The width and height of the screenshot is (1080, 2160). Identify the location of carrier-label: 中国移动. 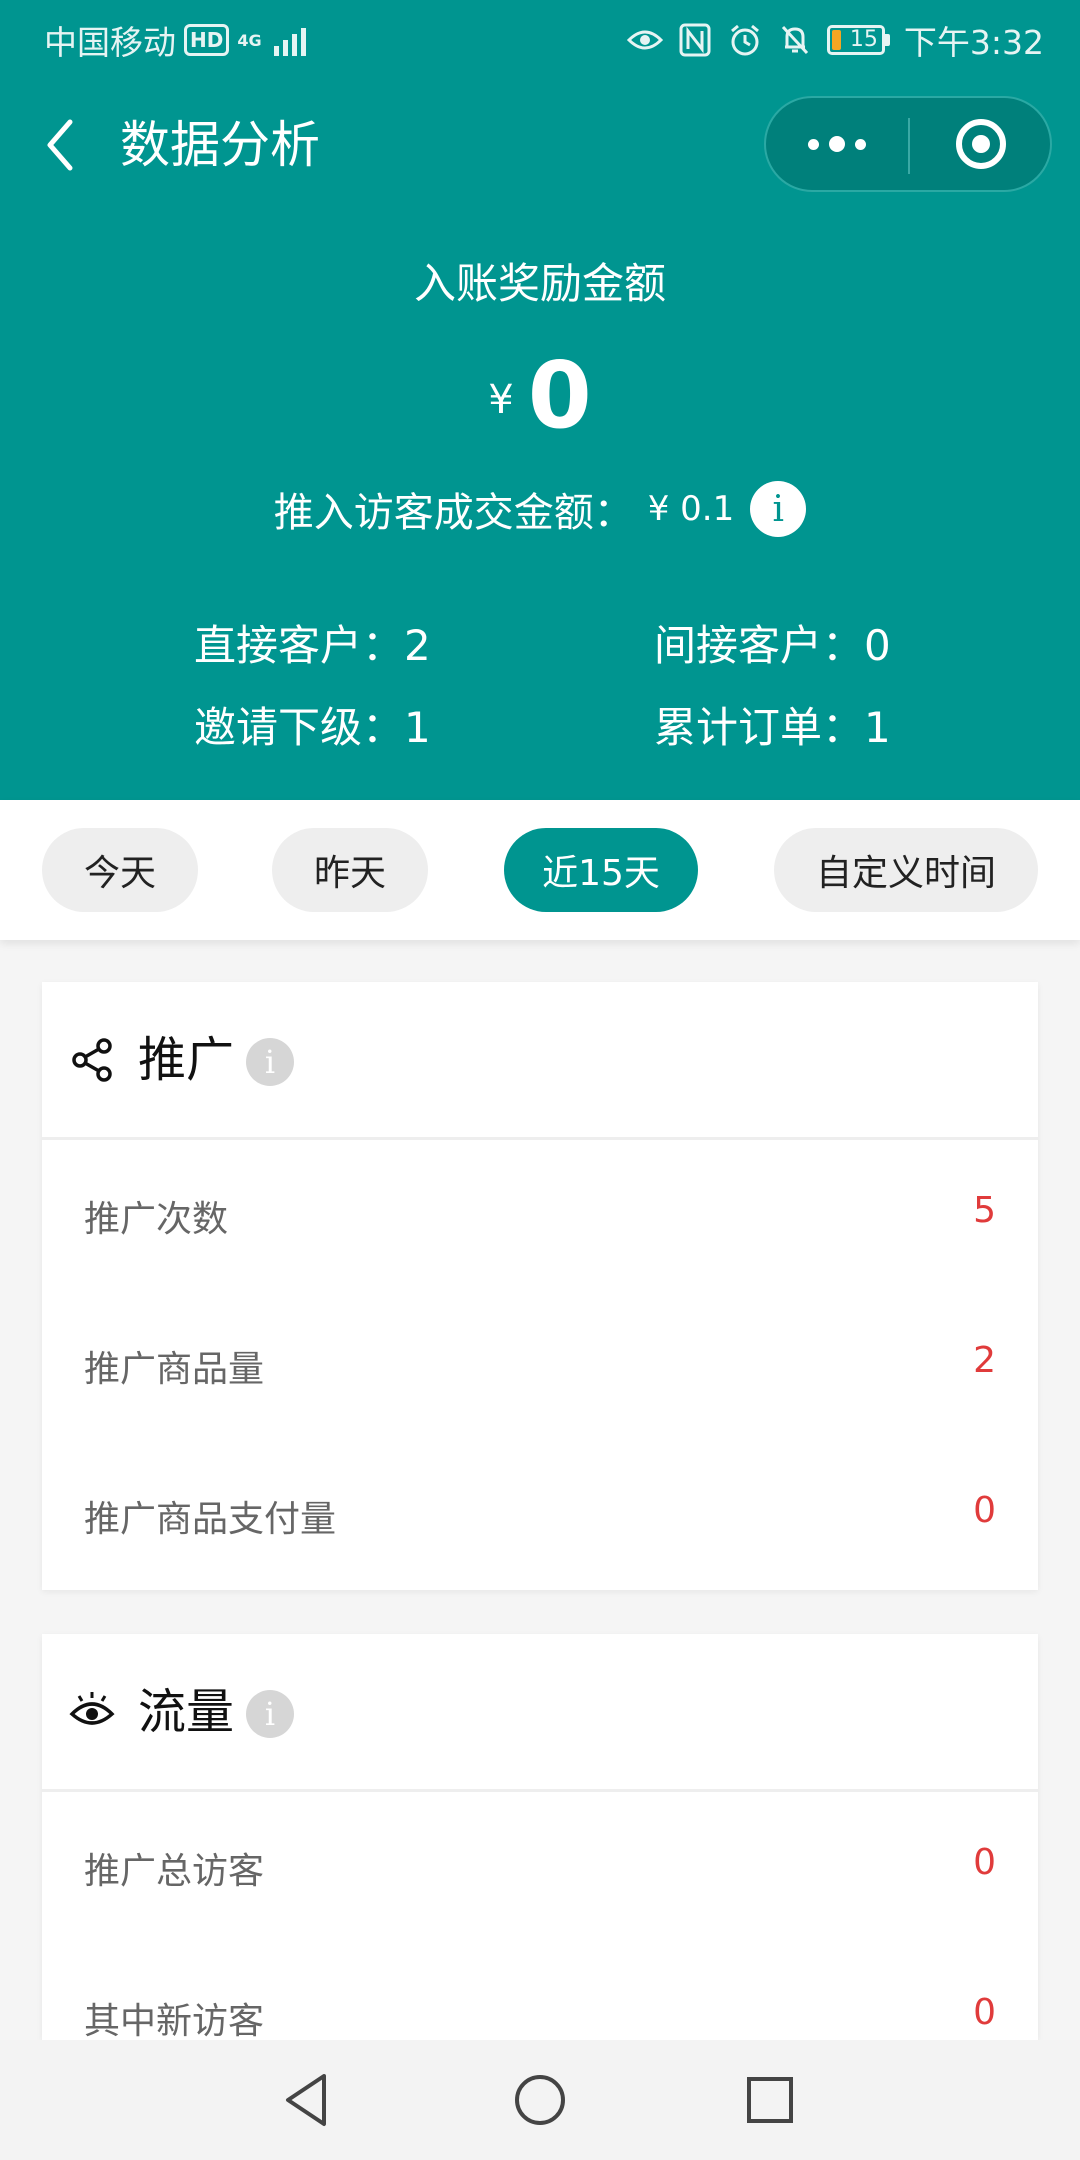
(110, 42).